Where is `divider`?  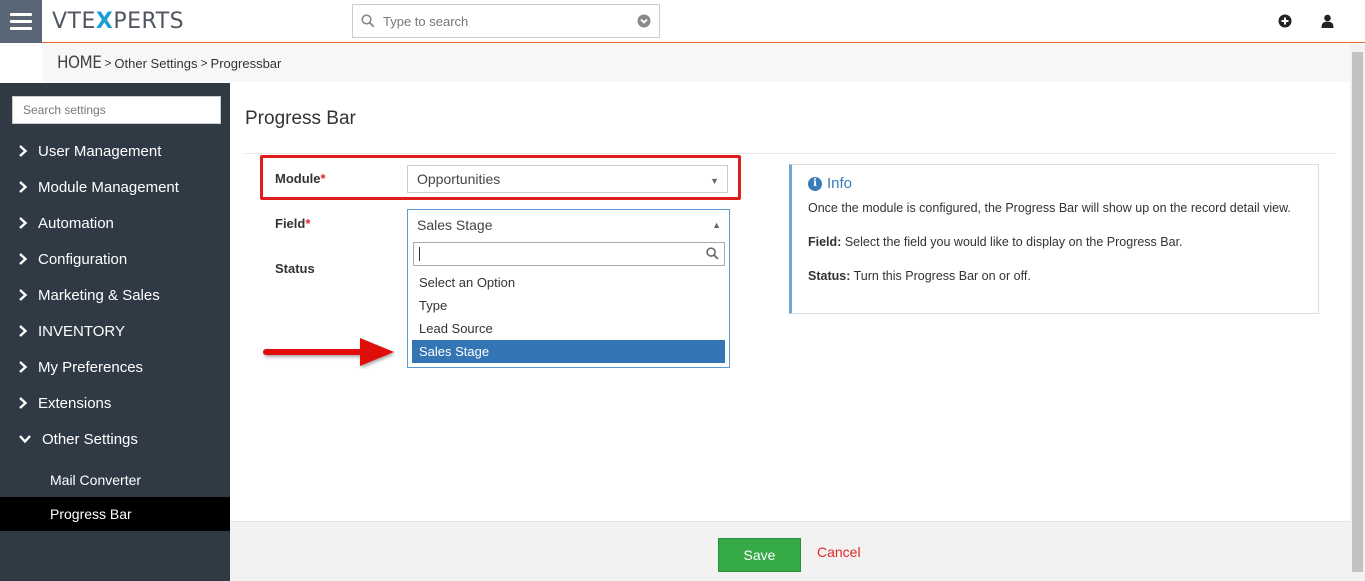 divider is located at coordinates (790, 153).